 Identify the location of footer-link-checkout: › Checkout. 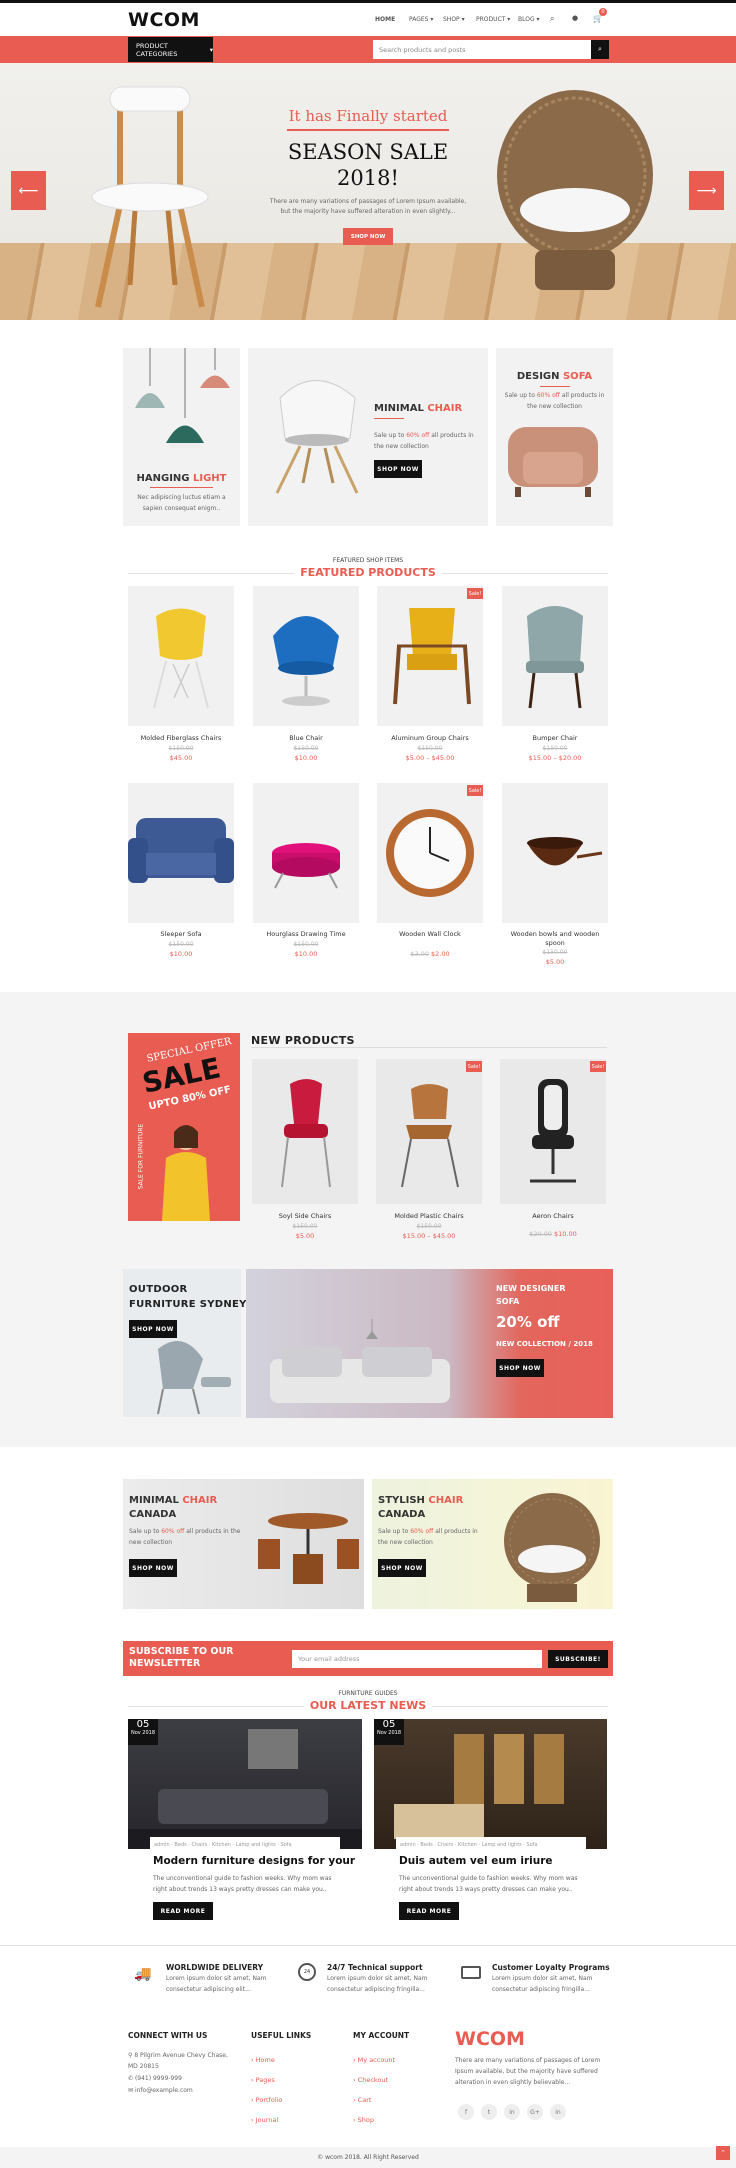
(370, 2080).